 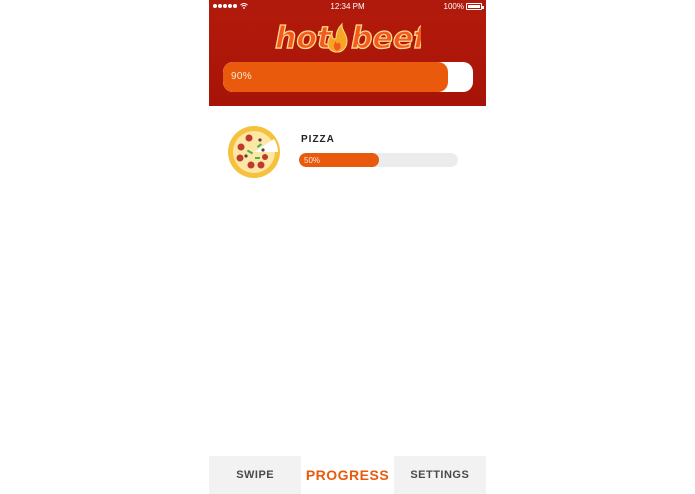 What do you see at coordinates (312, 160) in the screenshot?
I see `item-progress-label: 50%` at bounding box center [312, 160].